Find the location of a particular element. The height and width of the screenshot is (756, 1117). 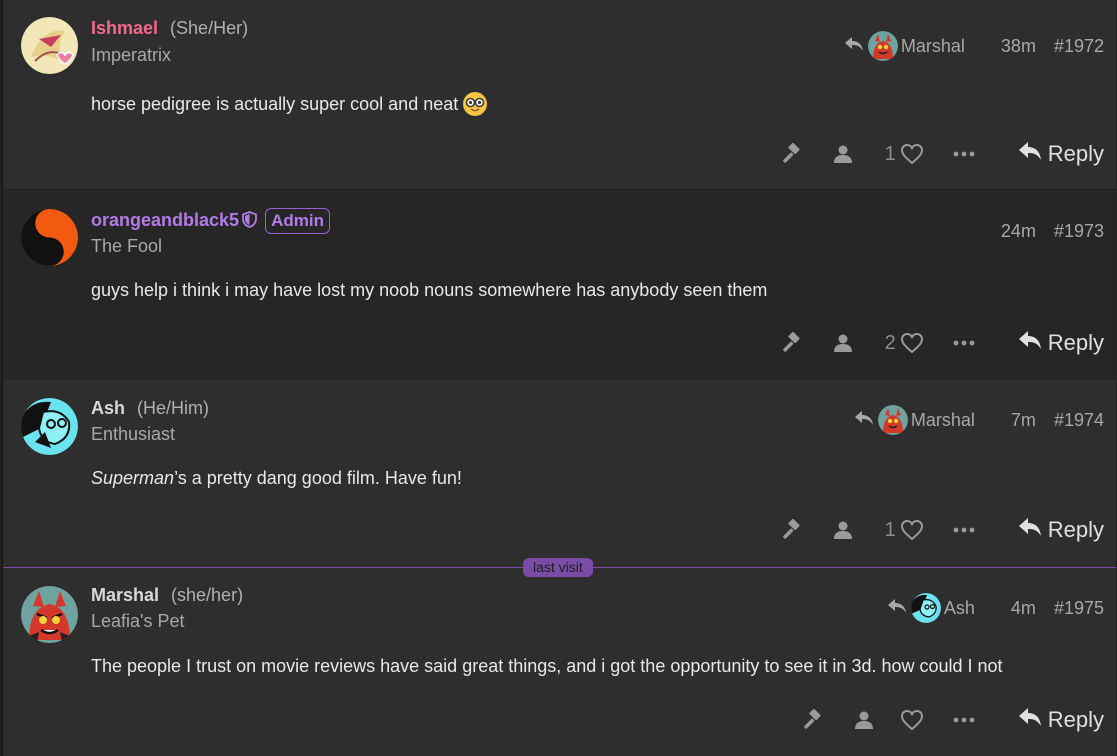

avatar-ash-mini is located at coordinates (925, 608).